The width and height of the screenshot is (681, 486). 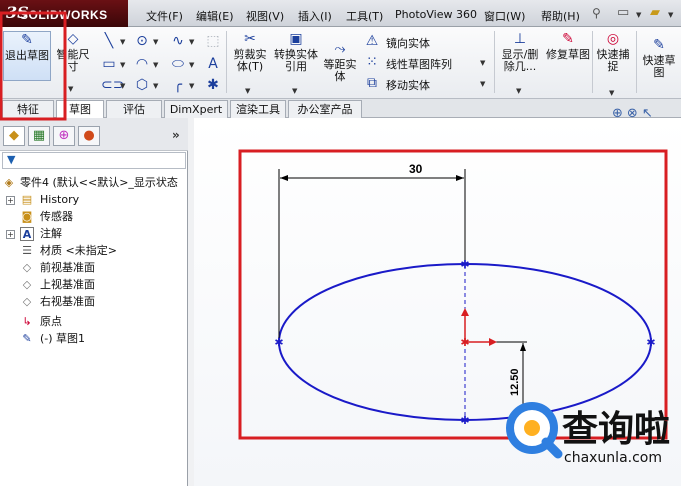 What do you see at coordinates (33, 66) in the screenshot?
I see `exit-sketch-highlight-box` at bounding box center [33, 66].